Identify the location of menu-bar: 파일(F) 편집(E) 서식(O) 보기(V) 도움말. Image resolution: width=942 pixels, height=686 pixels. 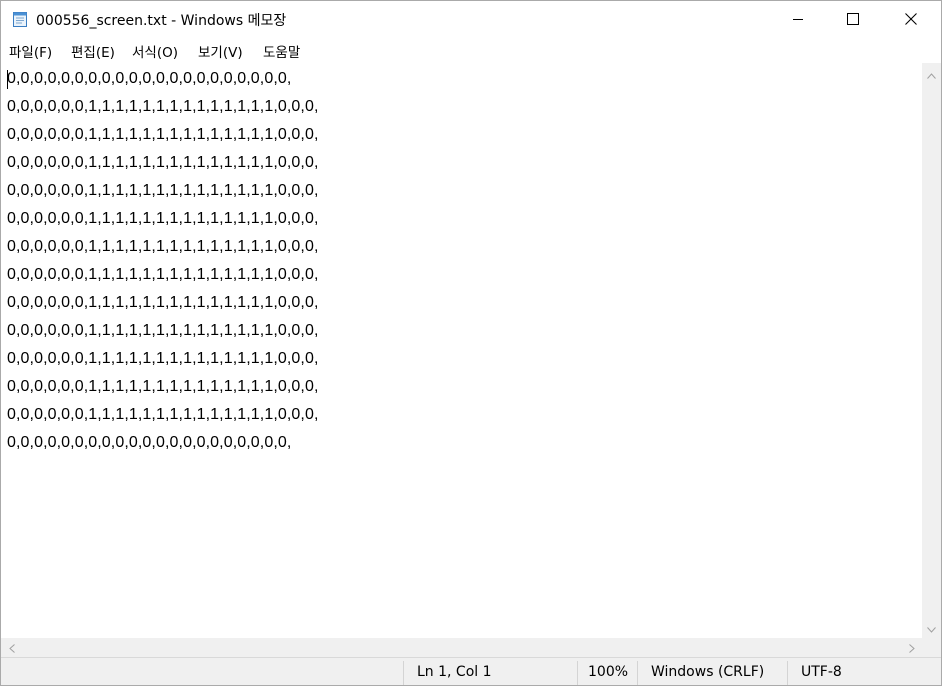
(471, 50).